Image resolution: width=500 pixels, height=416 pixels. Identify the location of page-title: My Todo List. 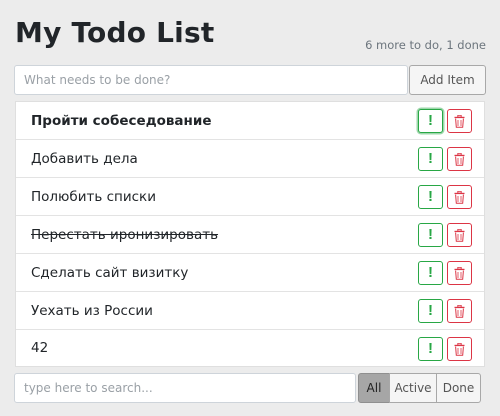
(115, 32).